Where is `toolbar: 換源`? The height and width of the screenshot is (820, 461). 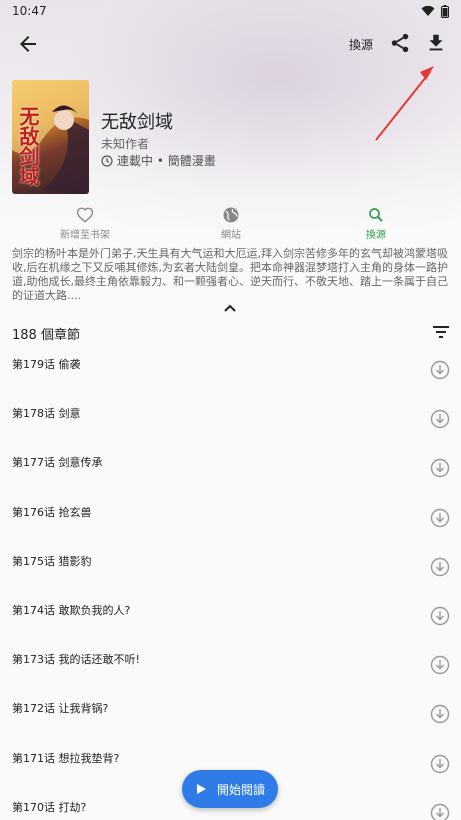 toolbar: 換源 is located at coordinates (230, 44).